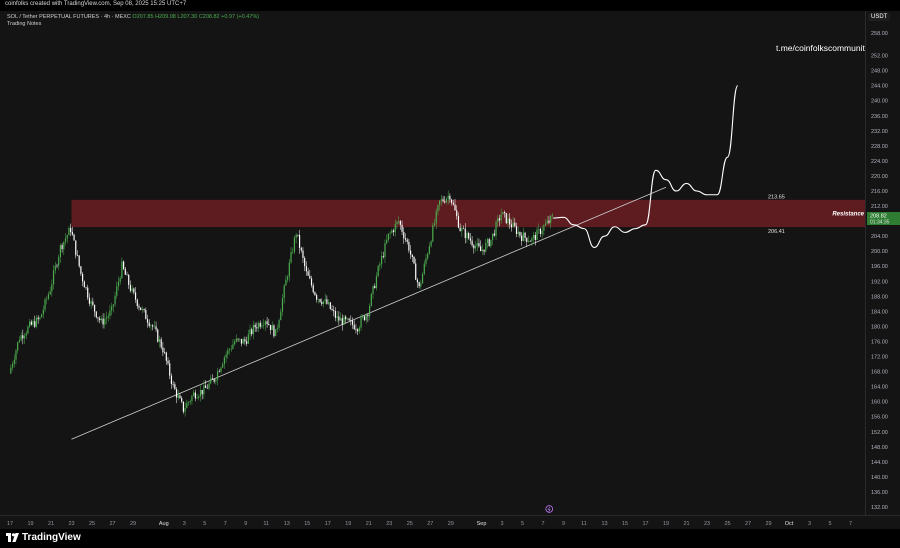  What do you see at coordinates (563, 524) in the screenshot?
I see `time-tick-label: 9` at bounding box center [563, 524].